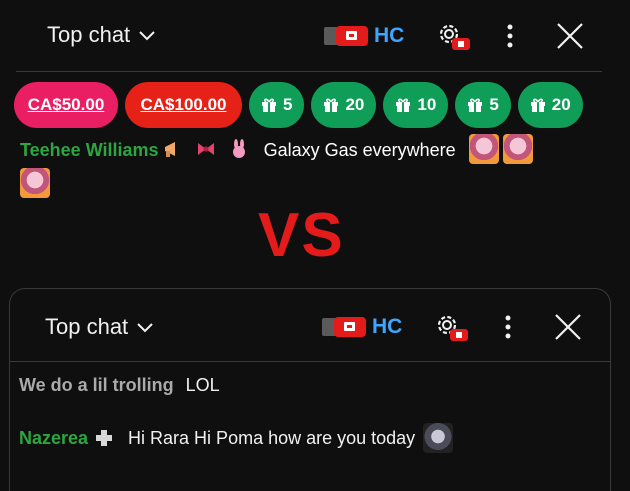  What do you see at coordinates (272, 437) in the screenshot?
I see `message-text: Hi Rara Hi Poma how are you today` at bounding box center [272, 437].